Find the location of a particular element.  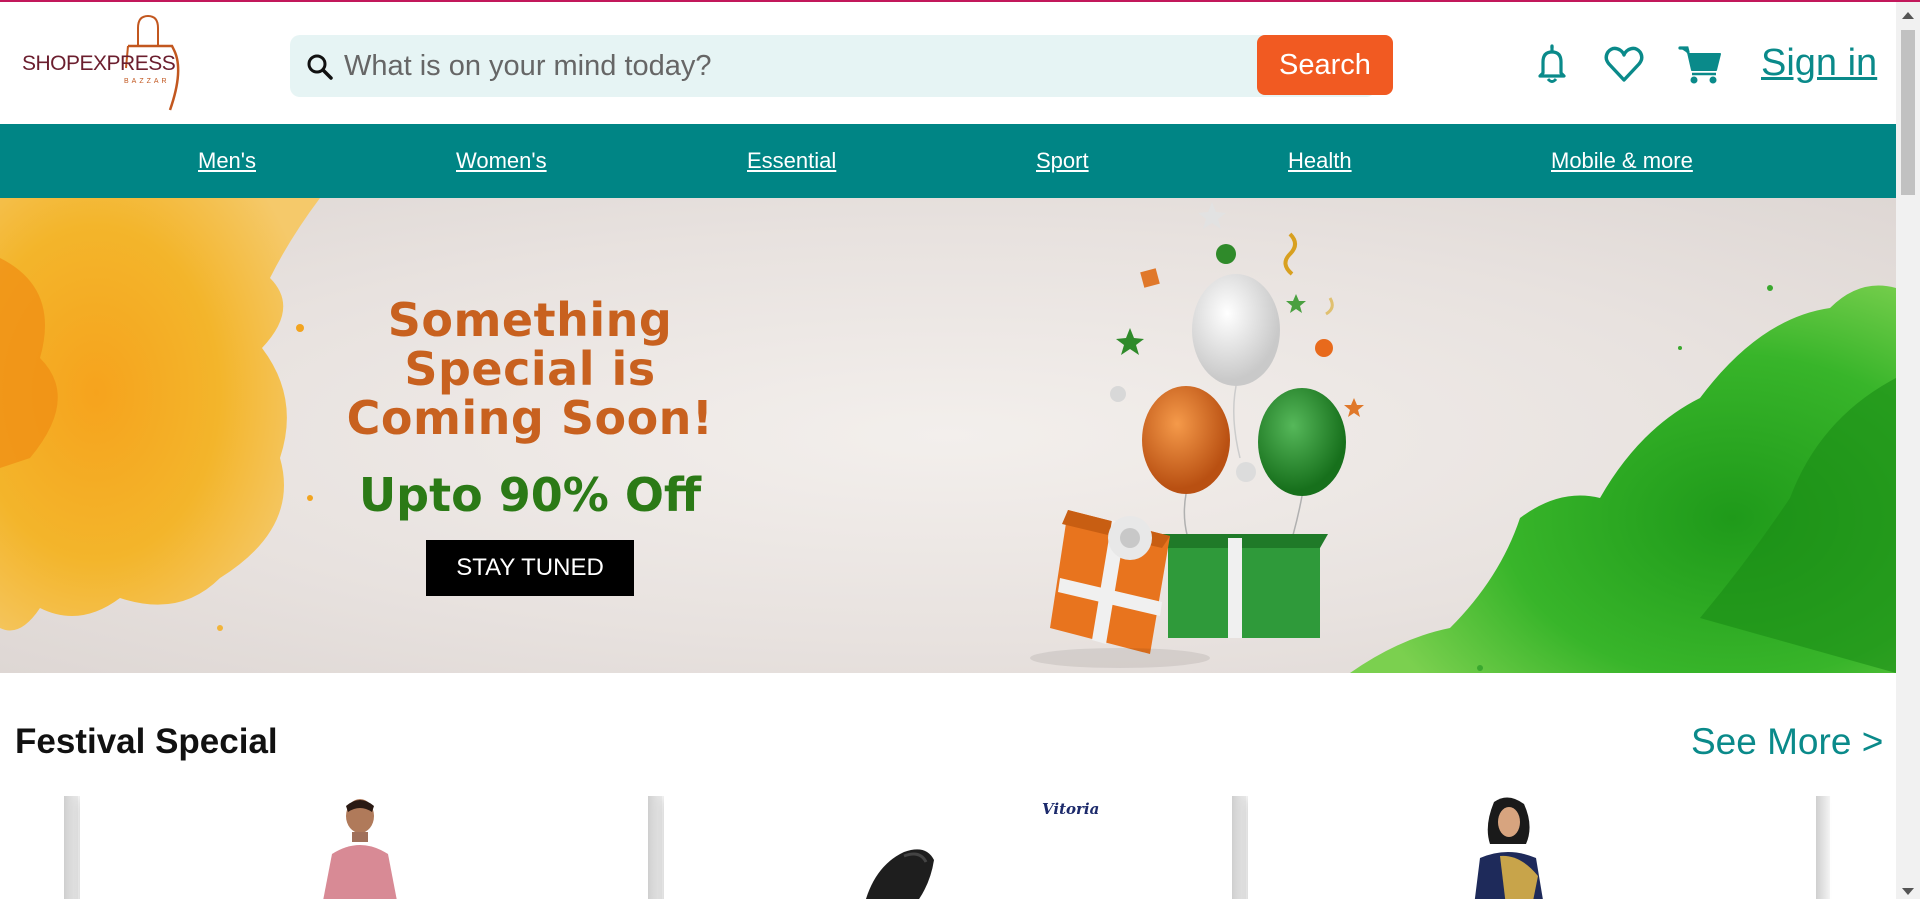

scroll-down-arrow-icon is located at coordinates (1908, 891).